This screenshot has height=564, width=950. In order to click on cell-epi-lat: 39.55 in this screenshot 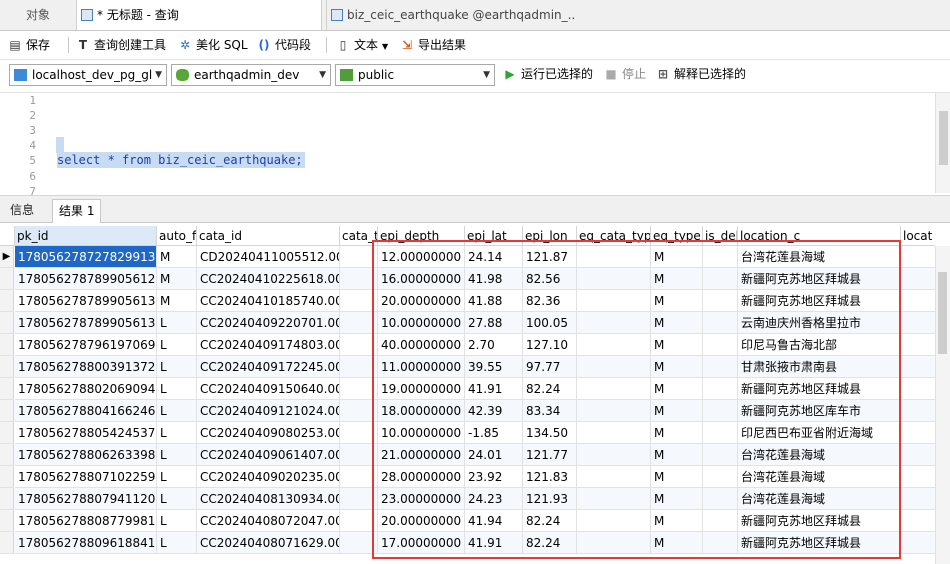, I will do `click(494, 367)`.